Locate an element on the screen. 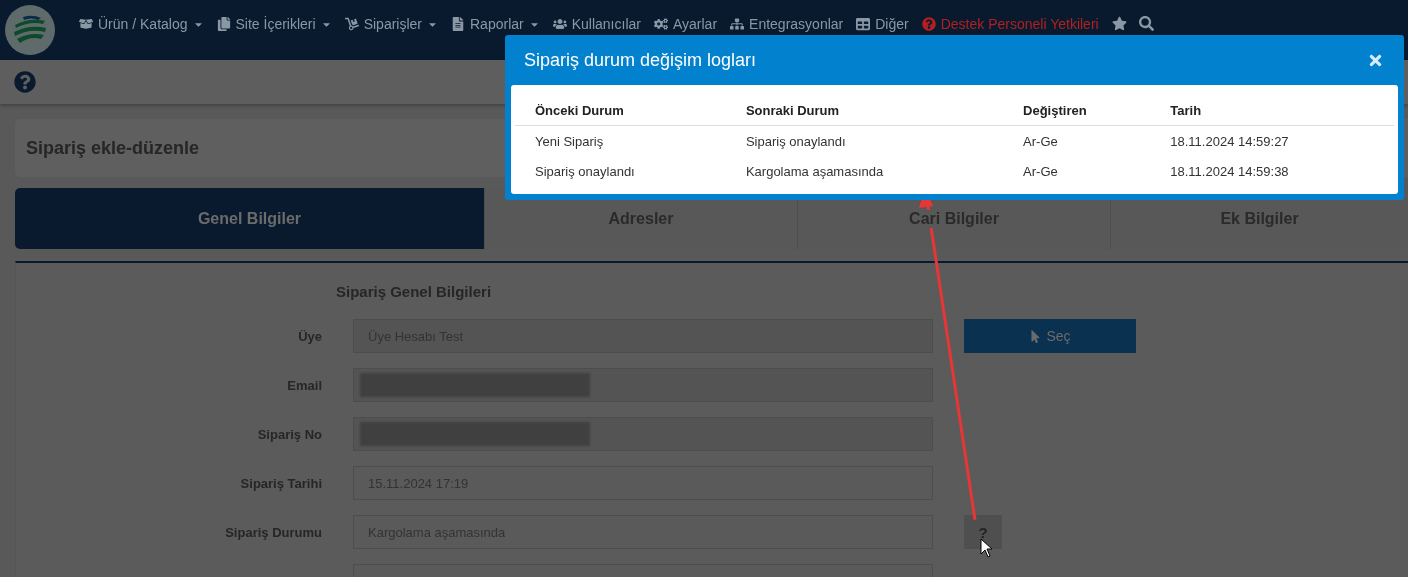 The image size is (1408, 577). table-cell-text: Sipariş onaylandı is located at coordinates (585, 171).